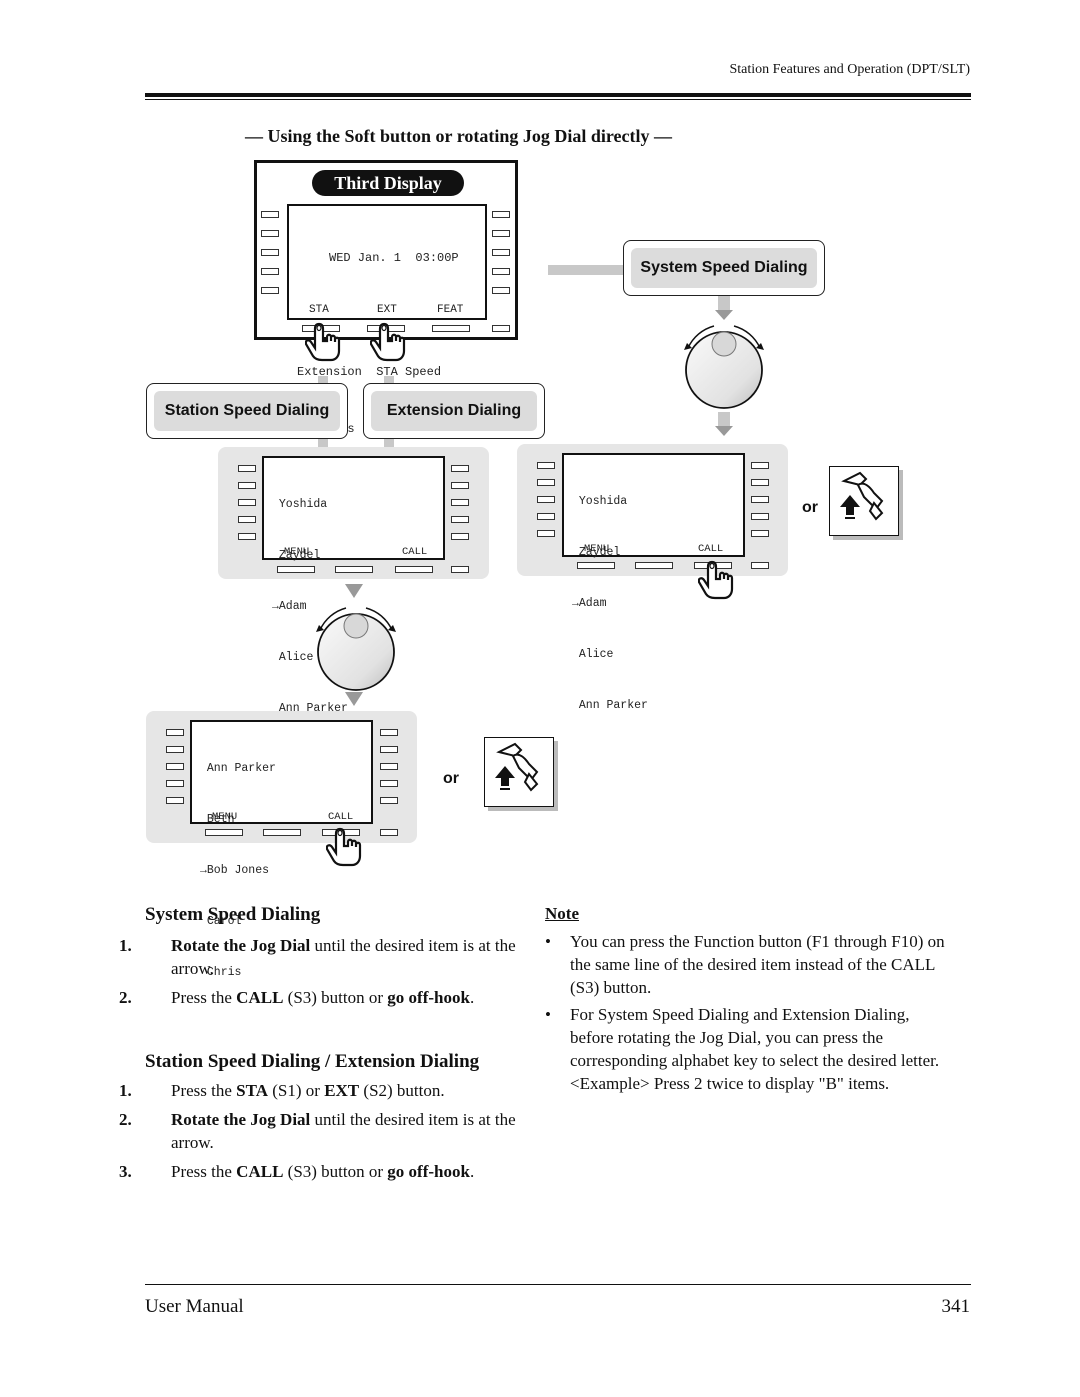 The width and height of the screenshot is (1080, 1397). I want to click on extension-dialing-label: Extension Dialing, so click(454, 411).